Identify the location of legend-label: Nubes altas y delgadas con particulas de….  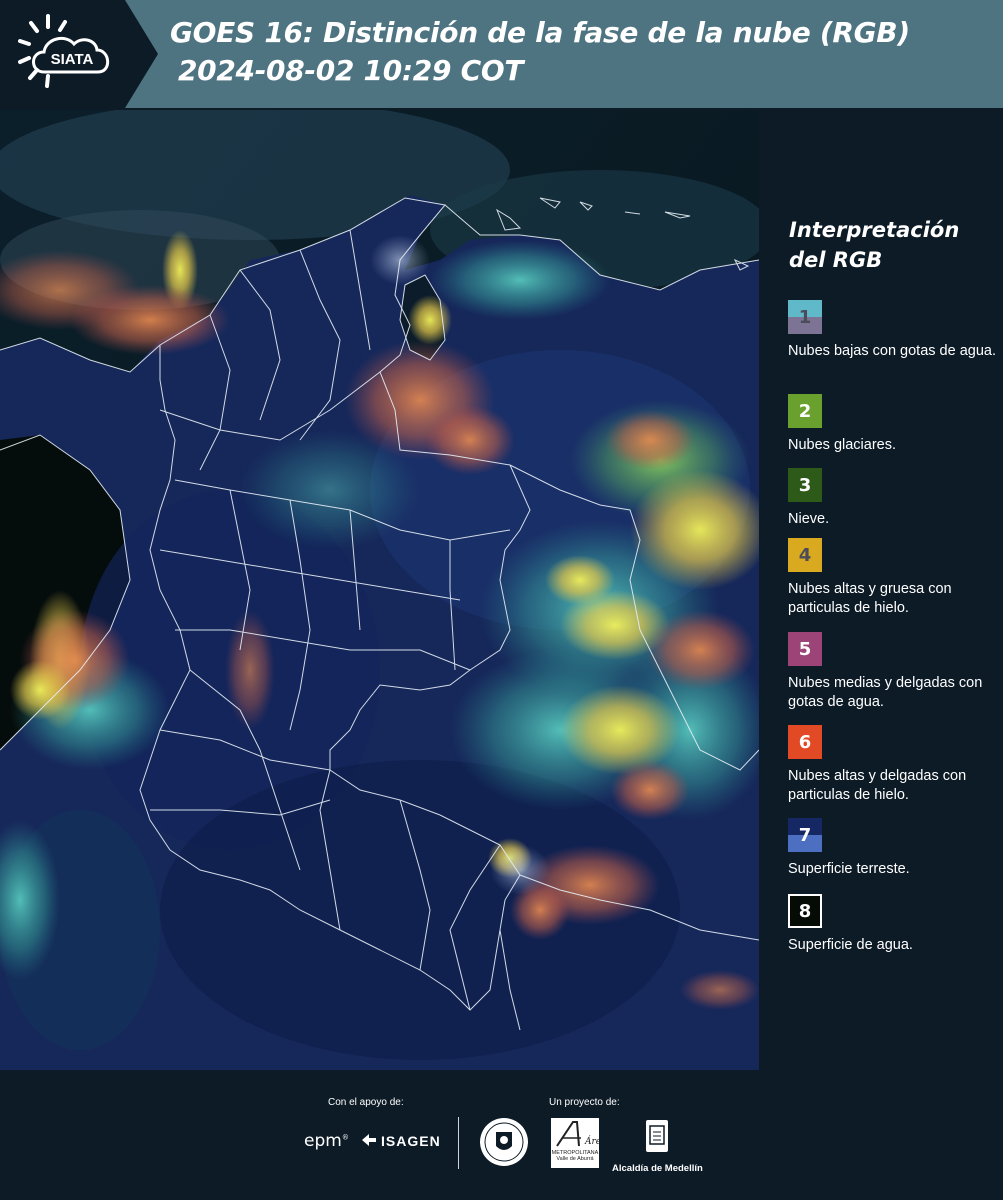
(877, 785).